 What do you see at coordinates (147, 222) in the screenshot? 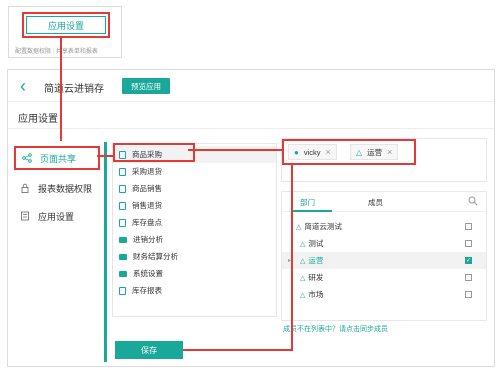
I see `list-item-label: 库存盘点` at bounding box center [147, 222].